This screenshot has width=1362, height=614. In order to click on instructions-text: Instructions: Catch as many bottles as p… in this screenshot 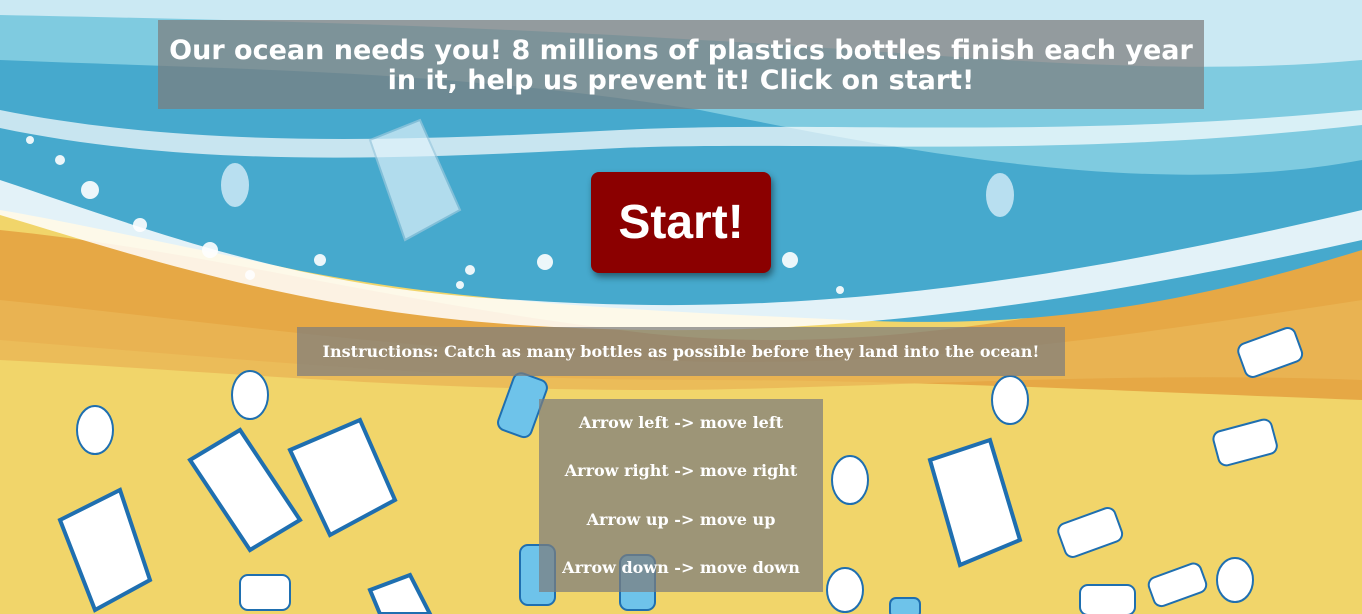, I will do `click(681, 351)`.